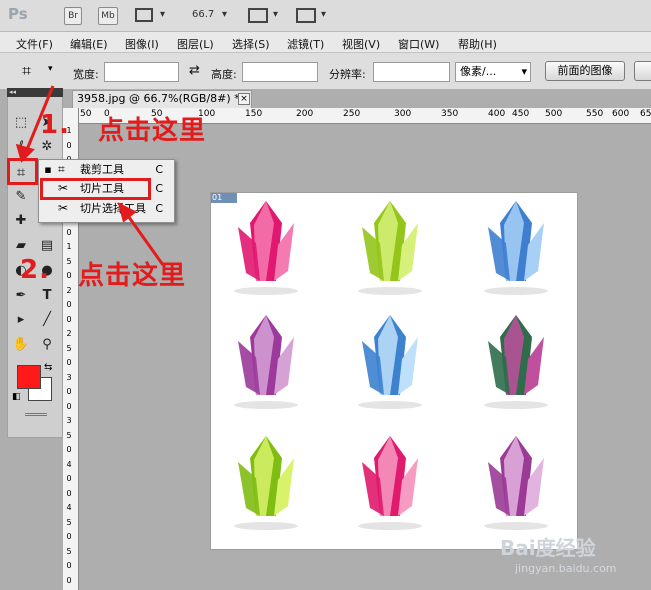  Describe the element at coordinates (90, 175) in the screenshot. I see `annotation-arrows` at that location.